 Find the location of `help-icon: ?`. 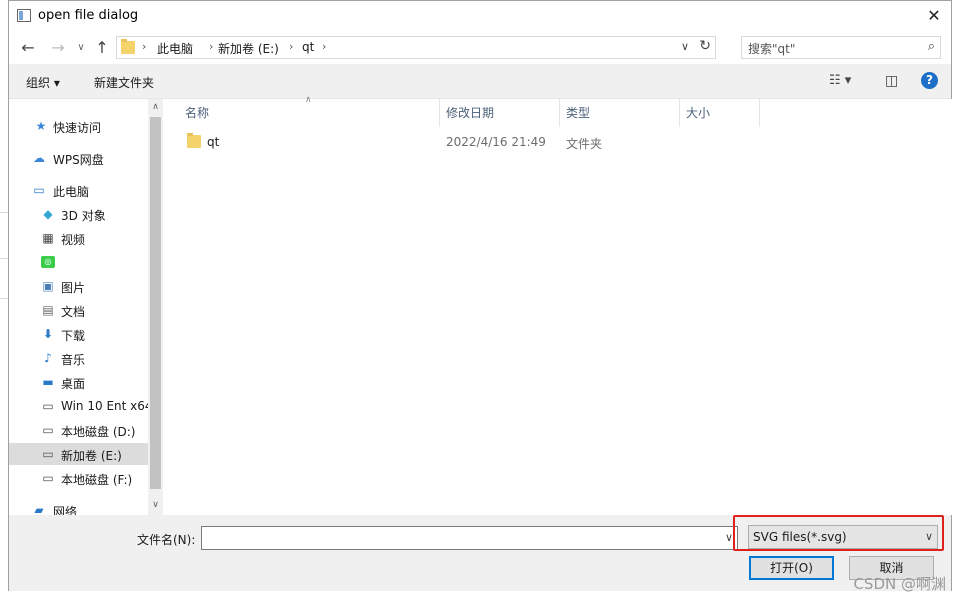

help-icon: ? is located at coordinates (929, 80).